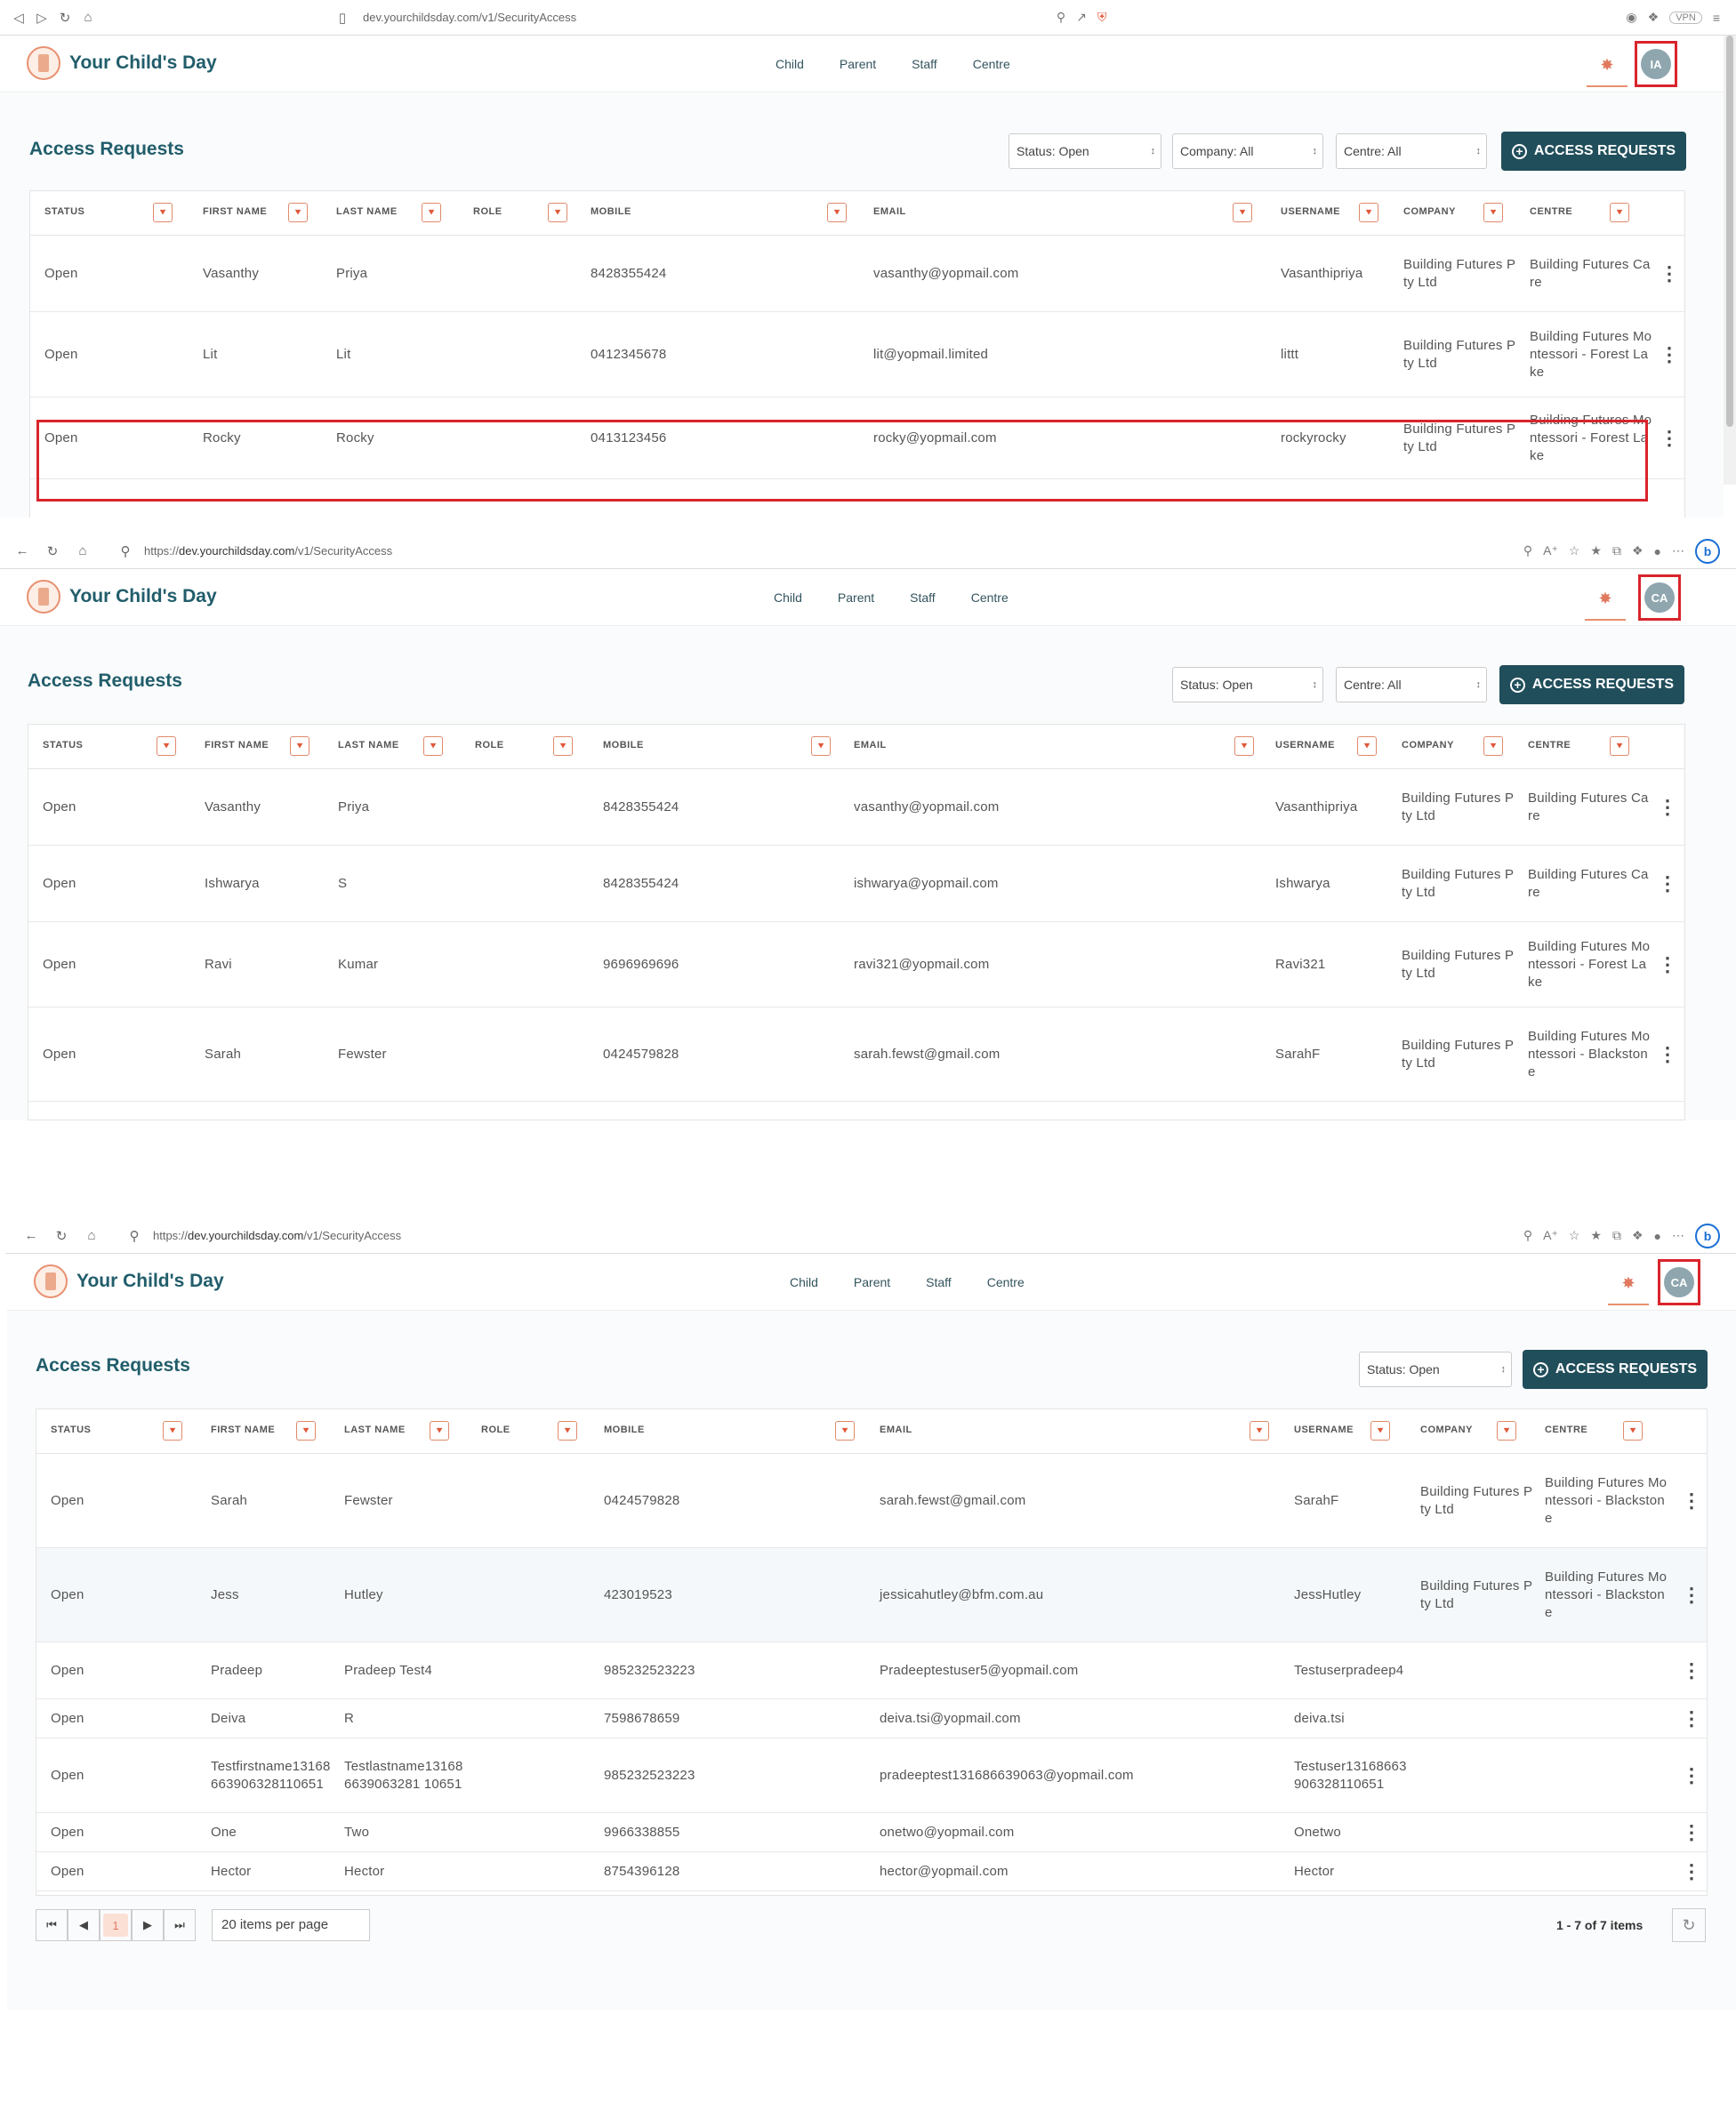 The width and height of the screenshot is (1736, 2127). Describe the element at coordinates (84, 1925) in the screenshot. I see `prev-page-icon: ◀` at that location.